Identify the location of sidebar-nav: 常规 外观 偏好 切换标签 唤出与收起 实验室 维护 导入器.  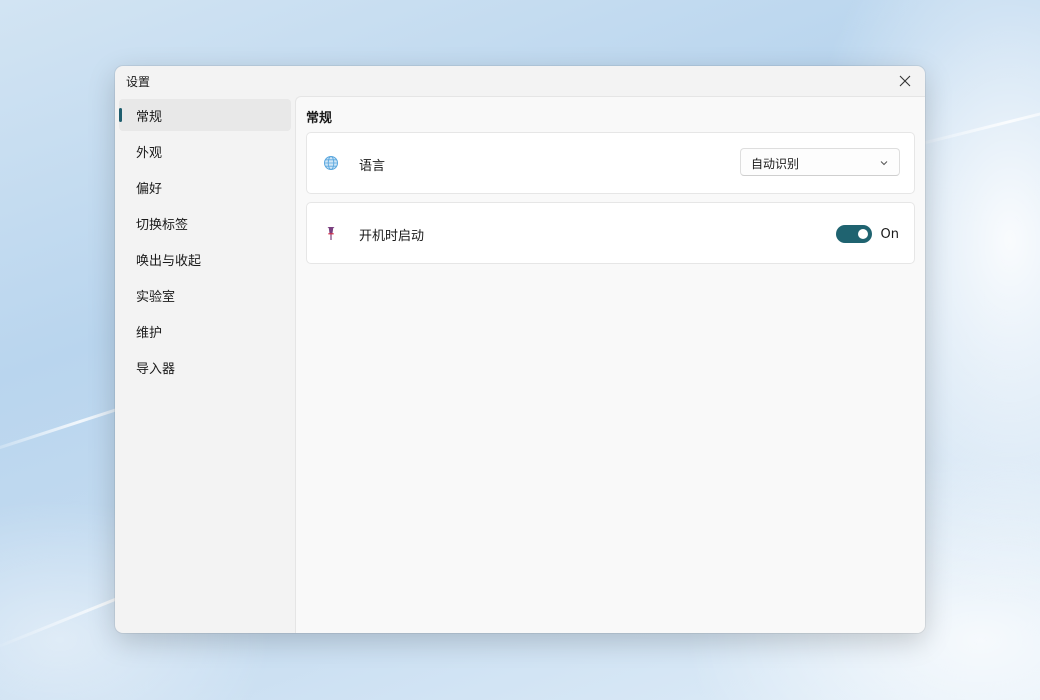
(205, 364).